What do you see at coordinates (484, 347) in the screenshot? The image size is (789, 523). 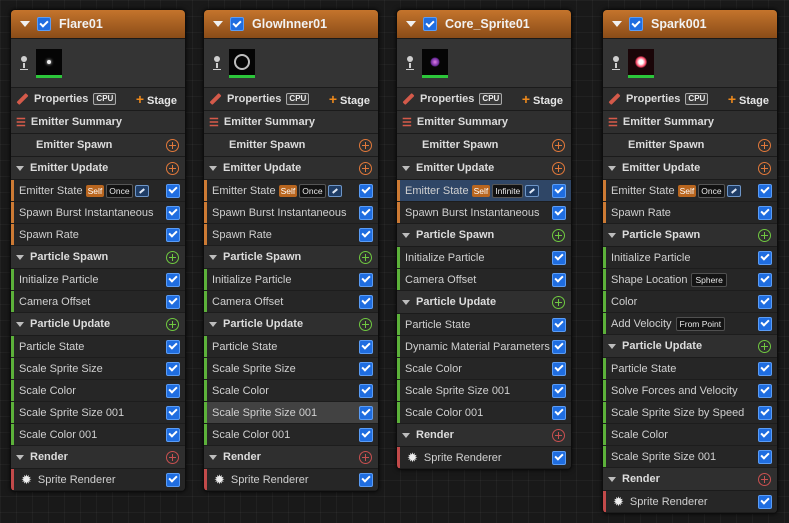 I see `module-row: Dynamic Material Parameters` at bounding box center [484, 347].